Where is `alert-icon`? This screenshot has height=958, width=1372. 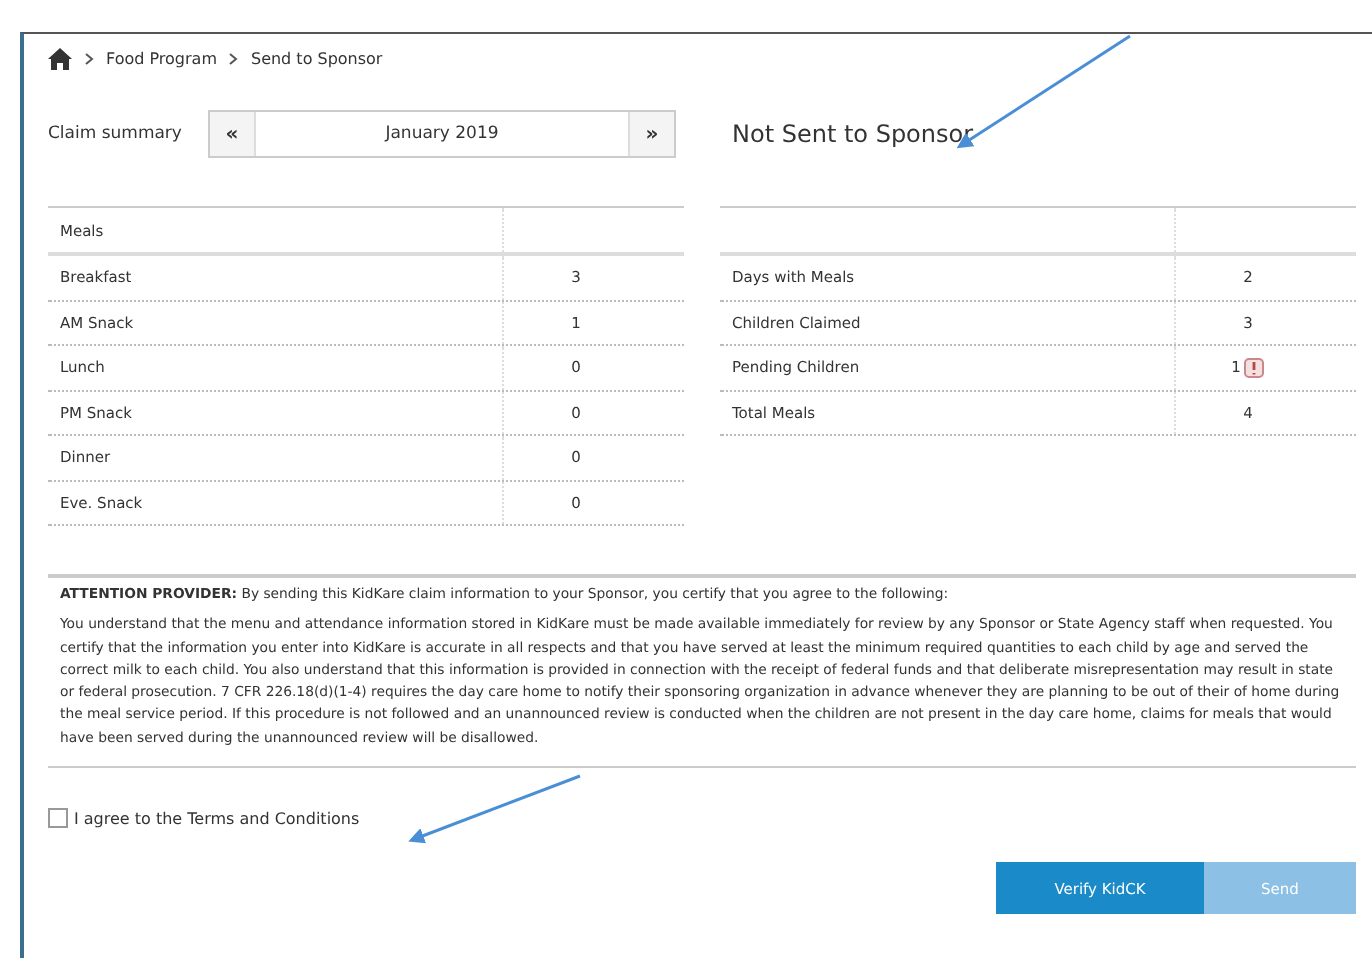 alert-icon is located at coordinates (1254, 367).